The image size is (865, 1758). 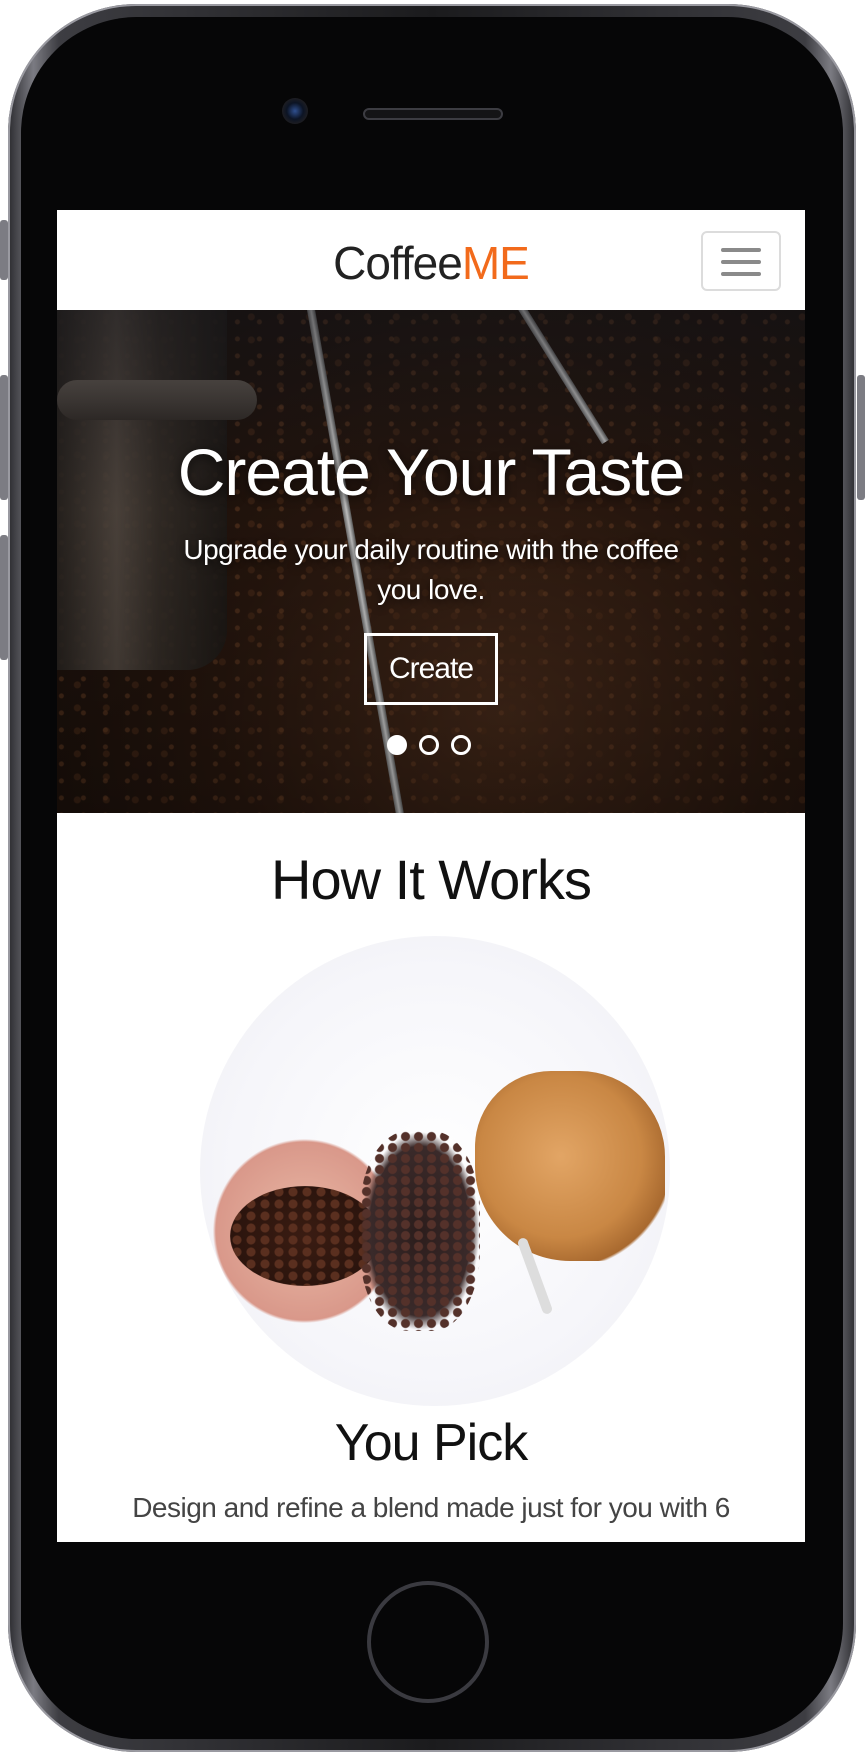 I want to click on hamburger-menu-button, so click(x=741, y=261).